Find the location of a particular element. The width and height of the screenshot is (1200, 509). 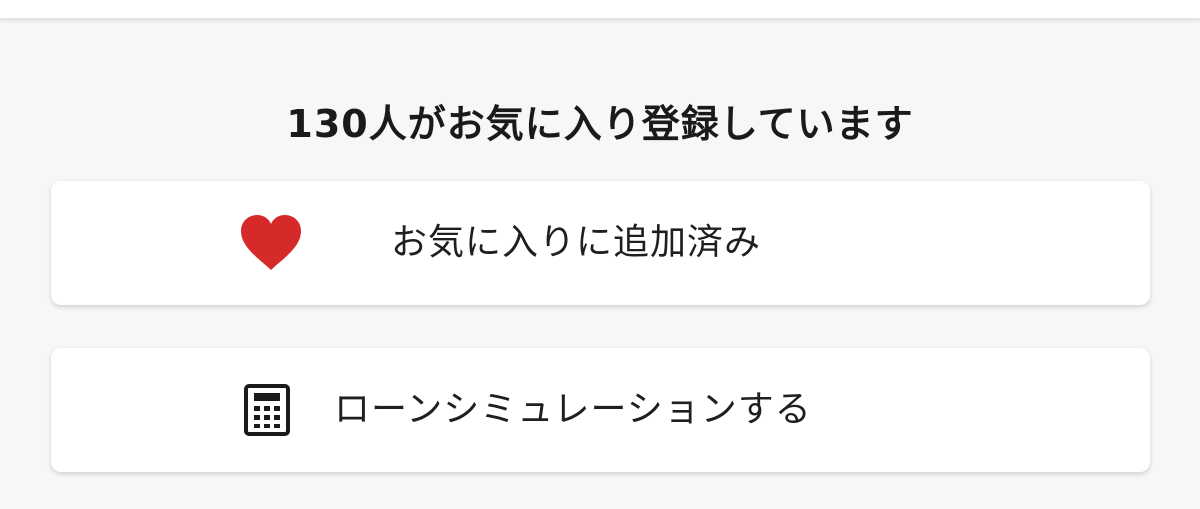

favorite-added-label: お気に入りに追加済み is located at coordinates (576, 242).